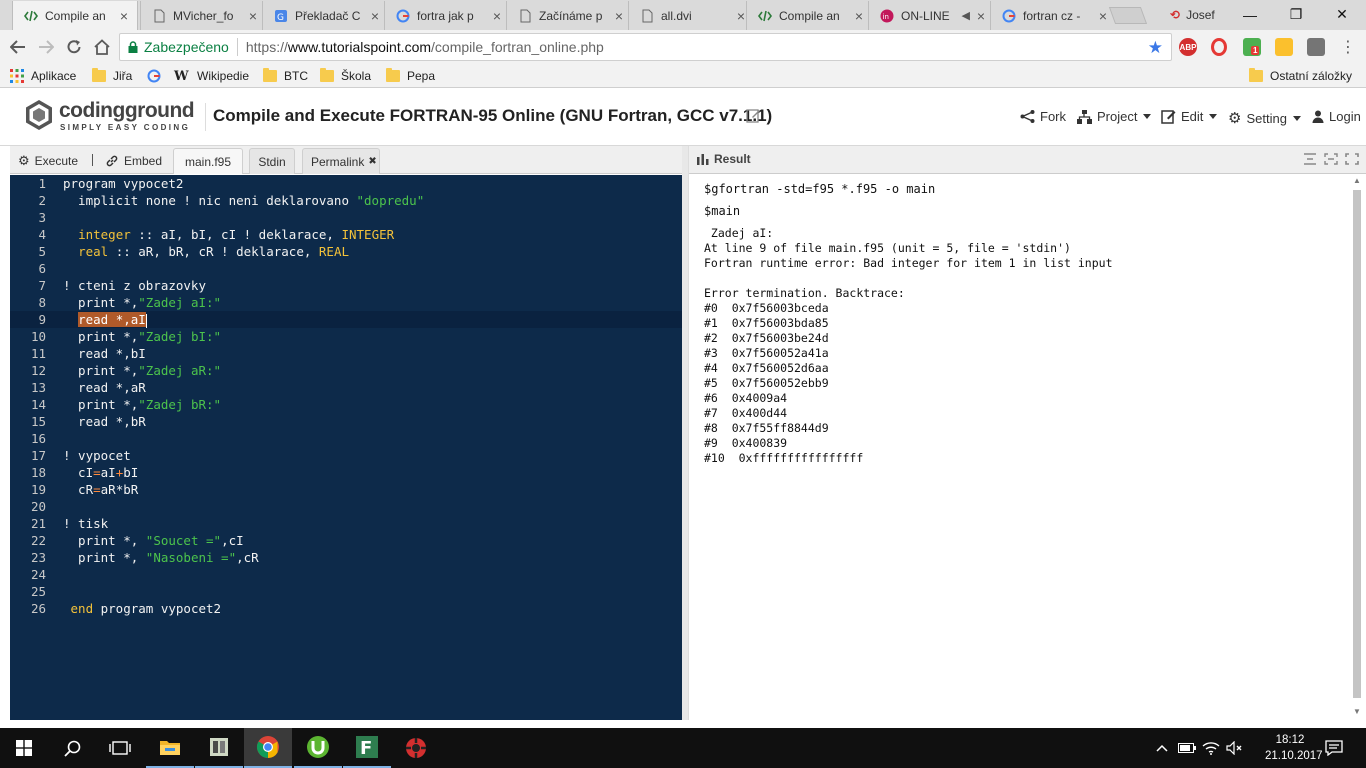 The width and height of the screenshot is (1366, 768). What do you see at coordinates (1235, 748) in the screenshot?
I see `volume-muted-icon` at bounding box center [1235, 748].